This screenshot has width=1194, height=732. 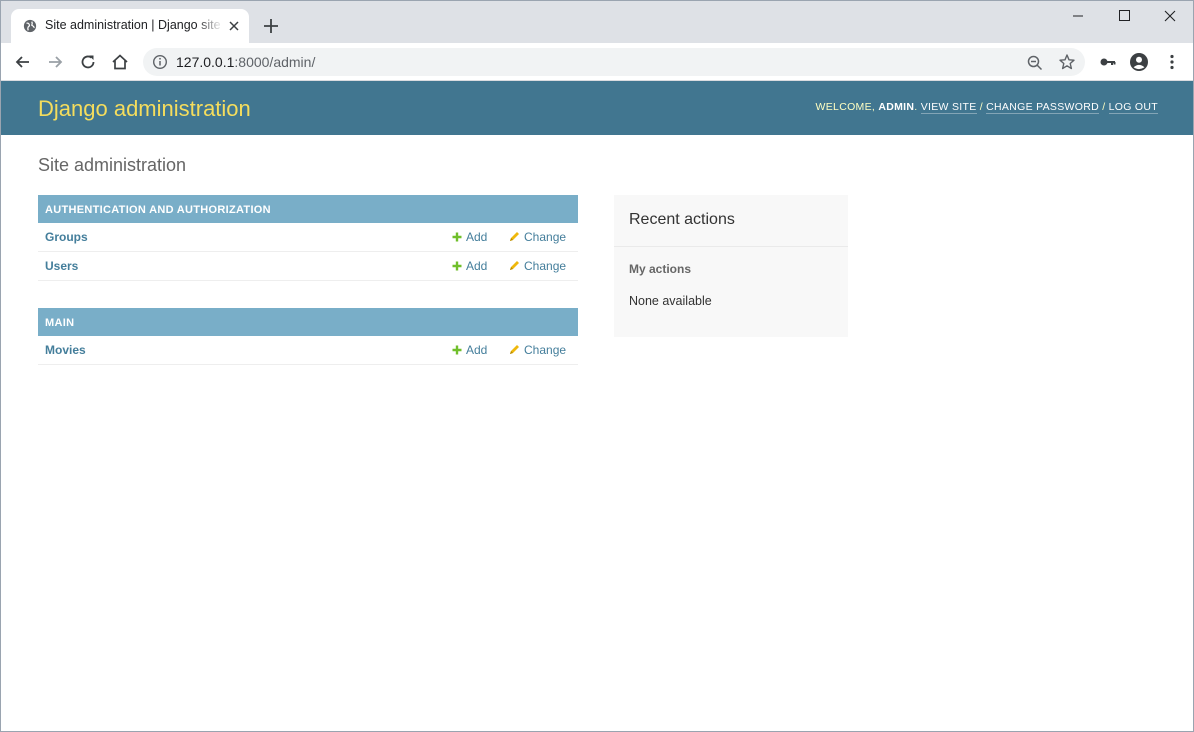 I want to click on profile-icon, so click(x=1139, y=62).